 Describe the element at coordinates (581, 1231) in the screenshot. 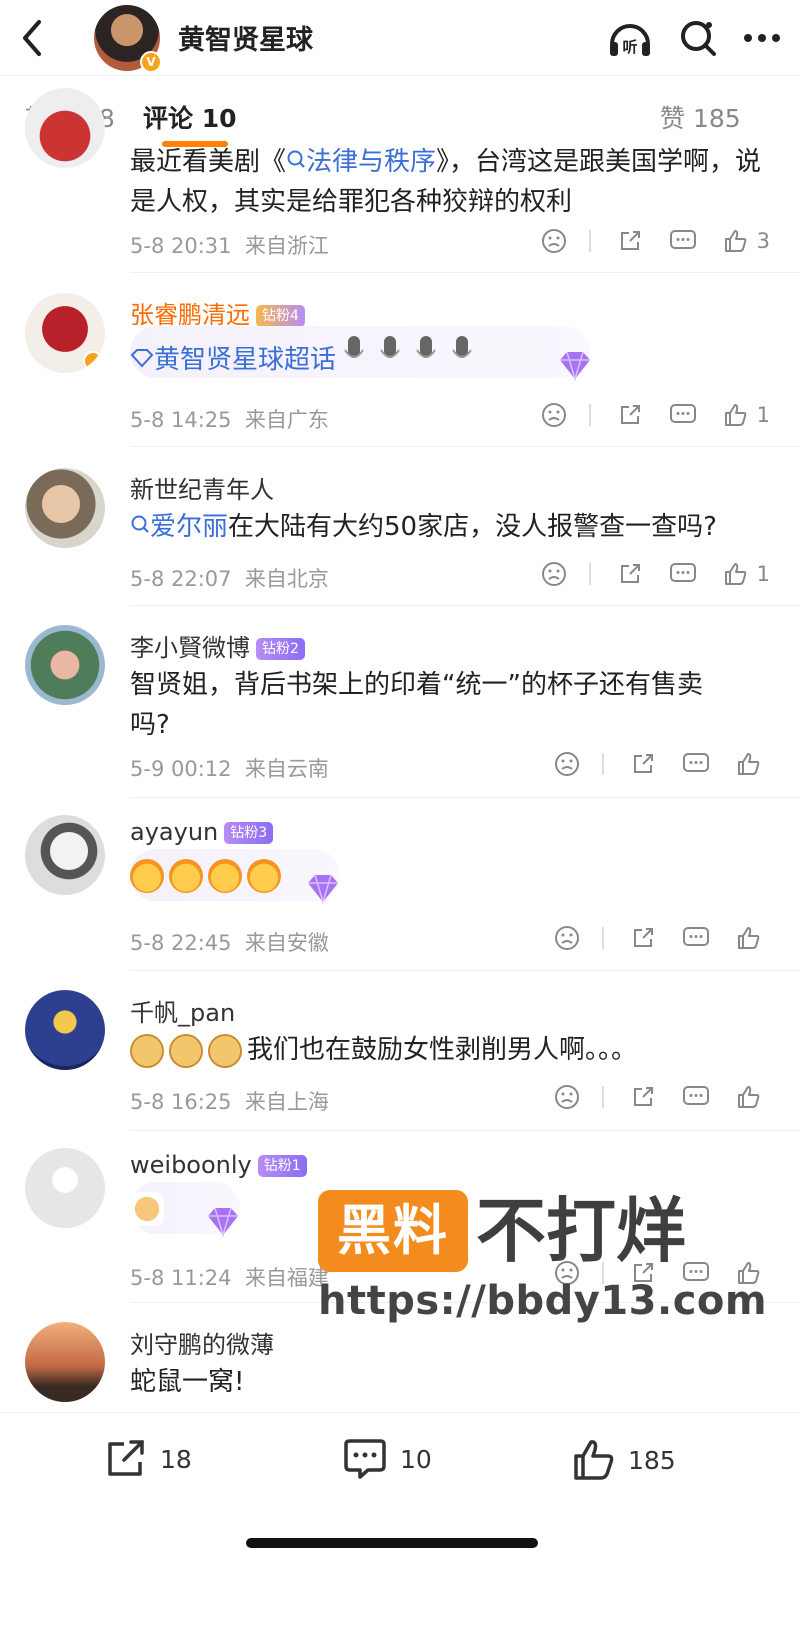

I see `watermark-title: 不打烊` at that location.